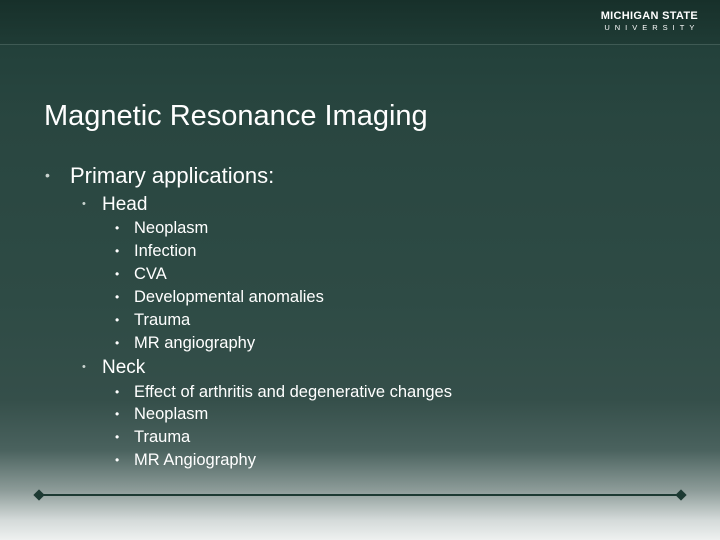 This screenshot has width=720, height=540. I want to click on divider-left-diamond-icon, so click(39, 495).